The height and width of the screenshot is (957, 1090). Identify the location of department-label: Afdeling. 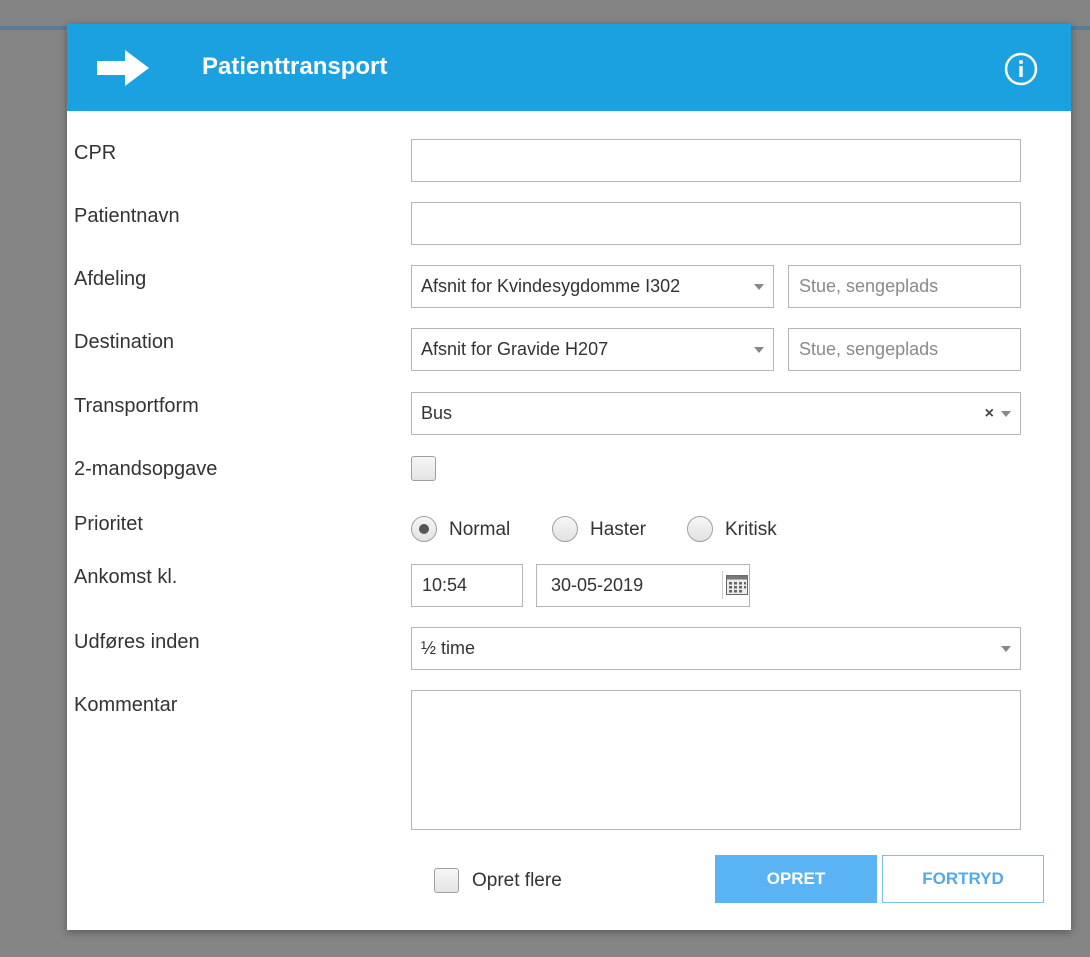
(110, 279).